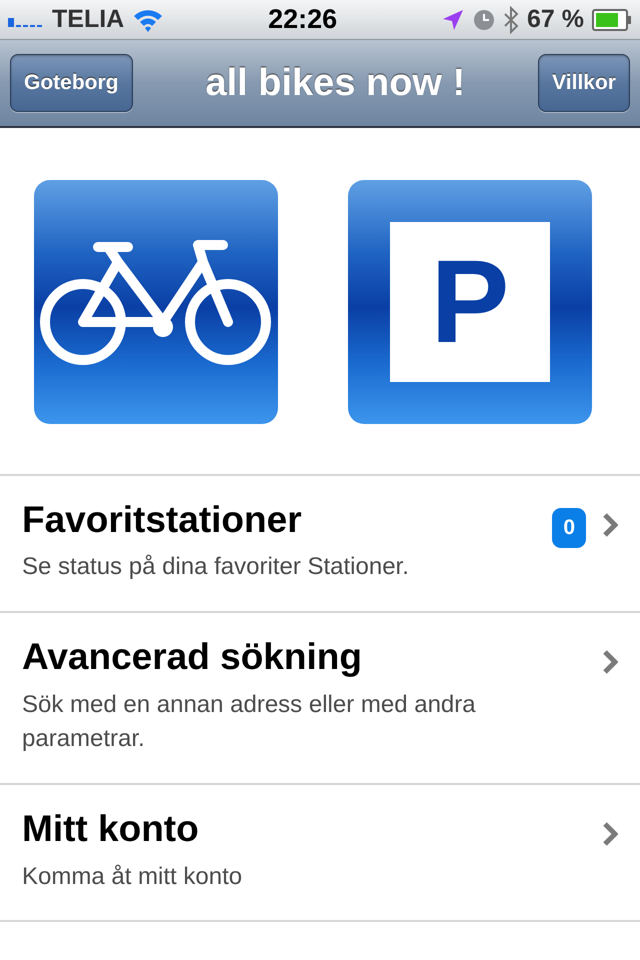 The image size is (640, 960). Describe the element at coordinates (162, 520) in the screenshot. I see `row-title: Favoritstationer` at that location.